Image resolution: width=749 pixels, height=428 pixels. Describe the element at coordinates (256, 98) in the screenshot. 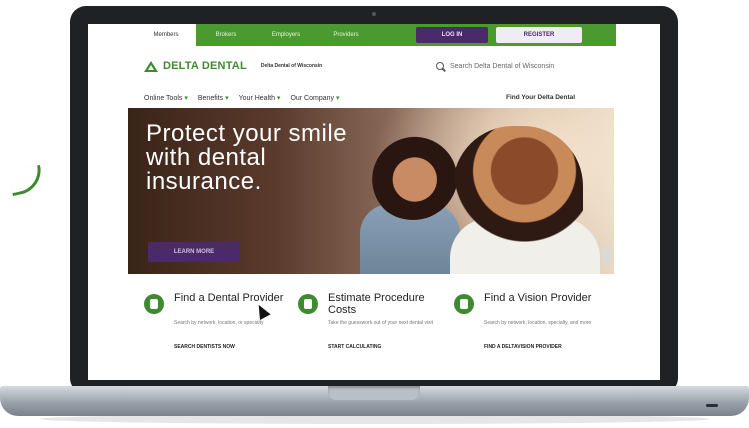

I see `nav-label: Your Health` at that location.